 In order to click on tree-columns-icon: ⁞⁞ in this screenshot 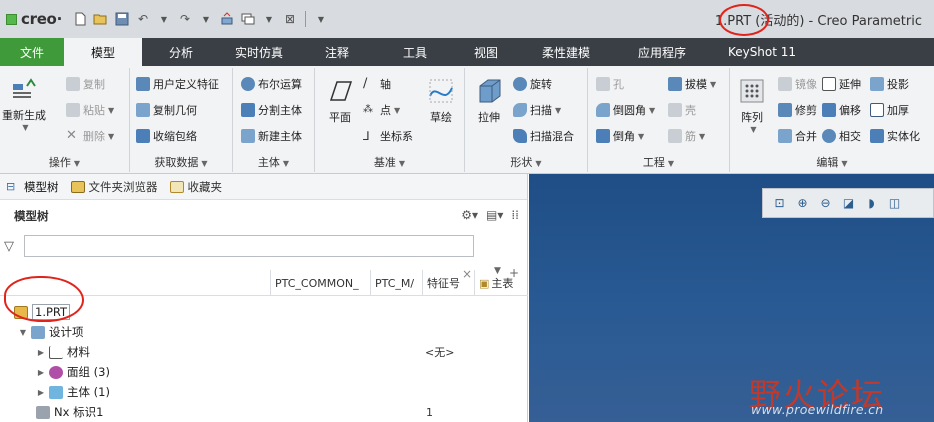, I will do `click(515, 215)`.